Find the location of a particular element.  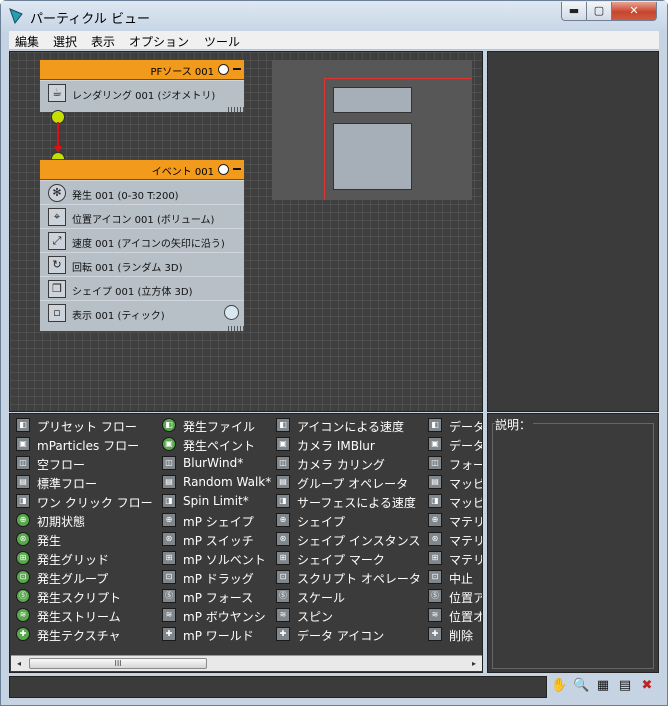

depot-item: ✚ 発生テクスチャ is located at coordinates (85, 634).